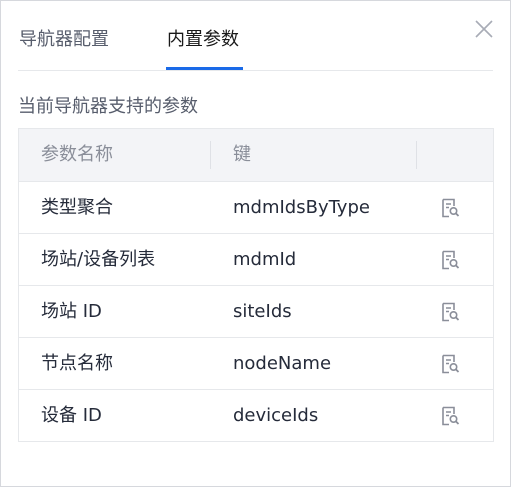 The image size is (511, 487). I want to click on param-key: mdmId, so click(265, 259).